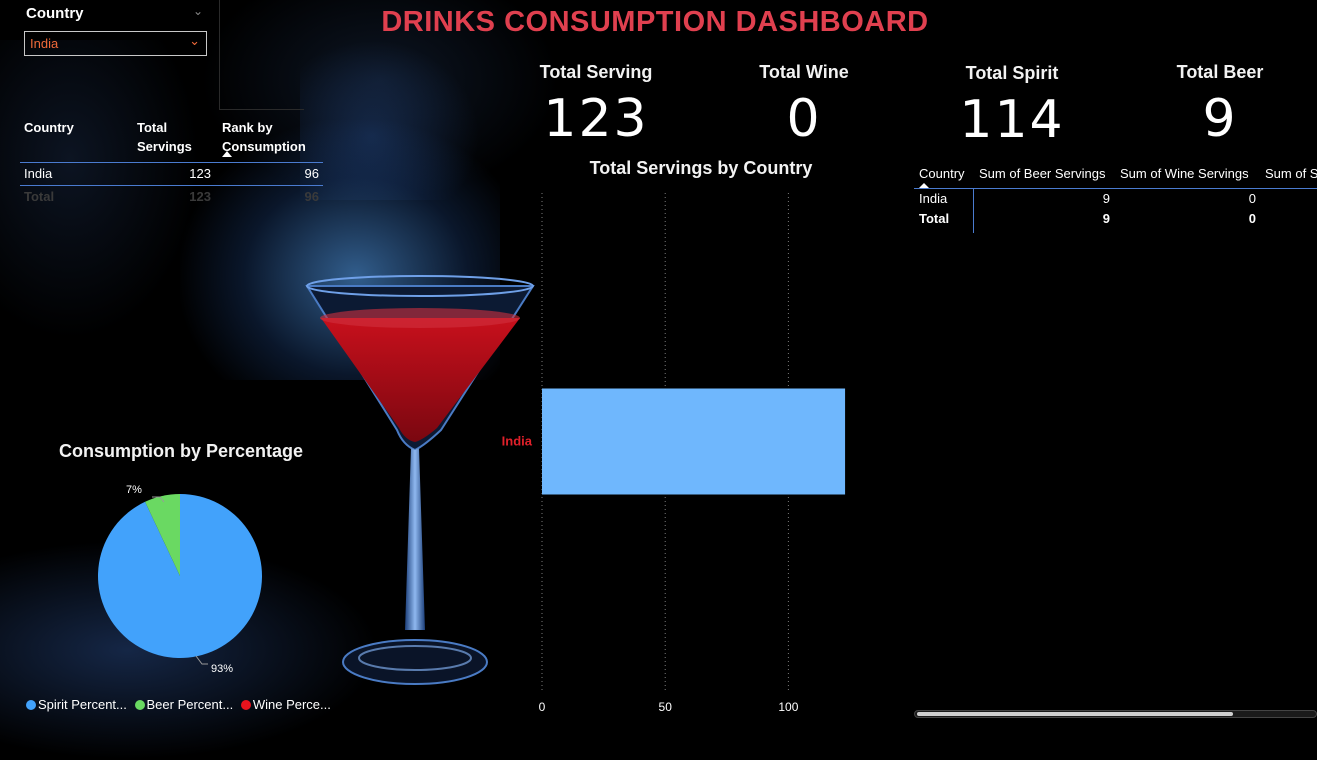  I want to click on cell-total-beer: 9, so click(1106, 218).